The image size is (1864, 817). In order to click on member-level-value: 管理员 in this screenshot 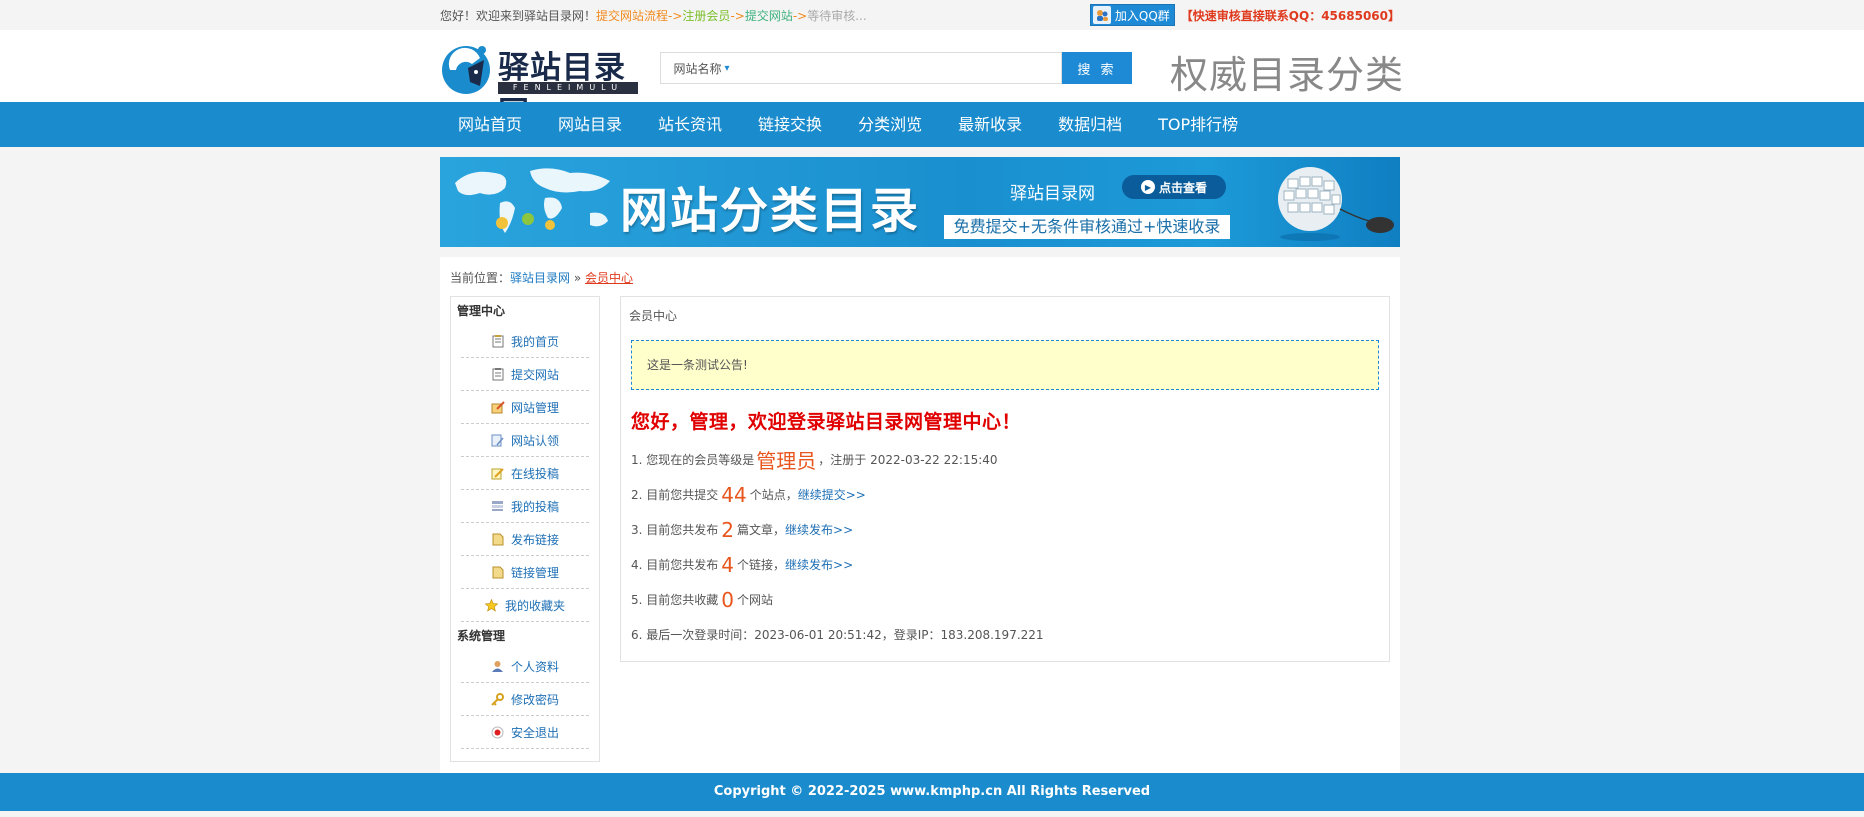, I will do `click(786, 461)`.